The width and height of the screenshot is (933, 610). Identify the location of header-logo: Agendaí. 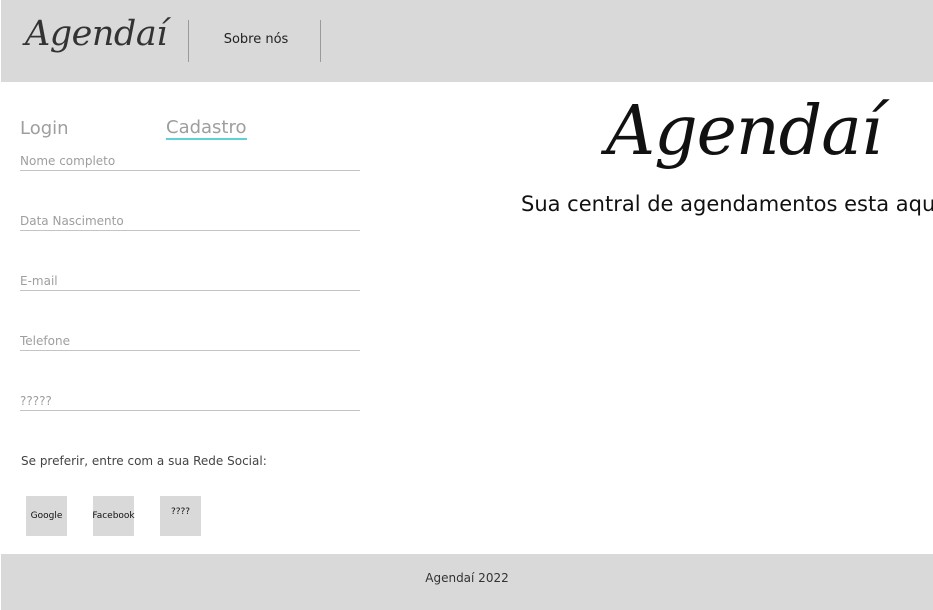
(96, 34).